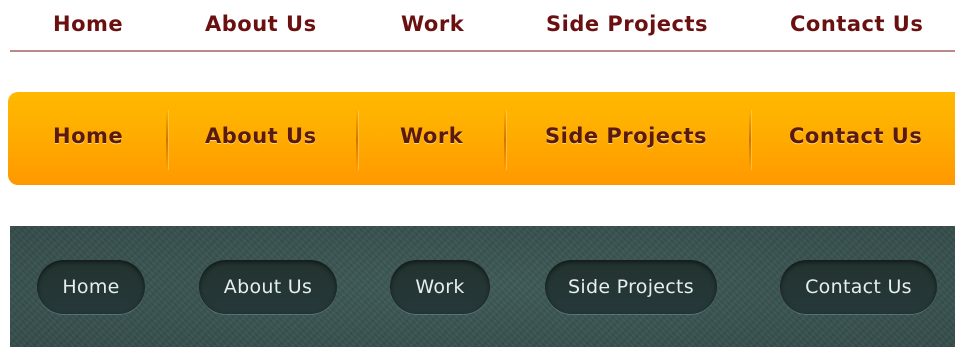 The width and height of the screenshot is (955, 347). I want to click on orange-nav-side-projects-link: Side Projects, so click(626, 136).